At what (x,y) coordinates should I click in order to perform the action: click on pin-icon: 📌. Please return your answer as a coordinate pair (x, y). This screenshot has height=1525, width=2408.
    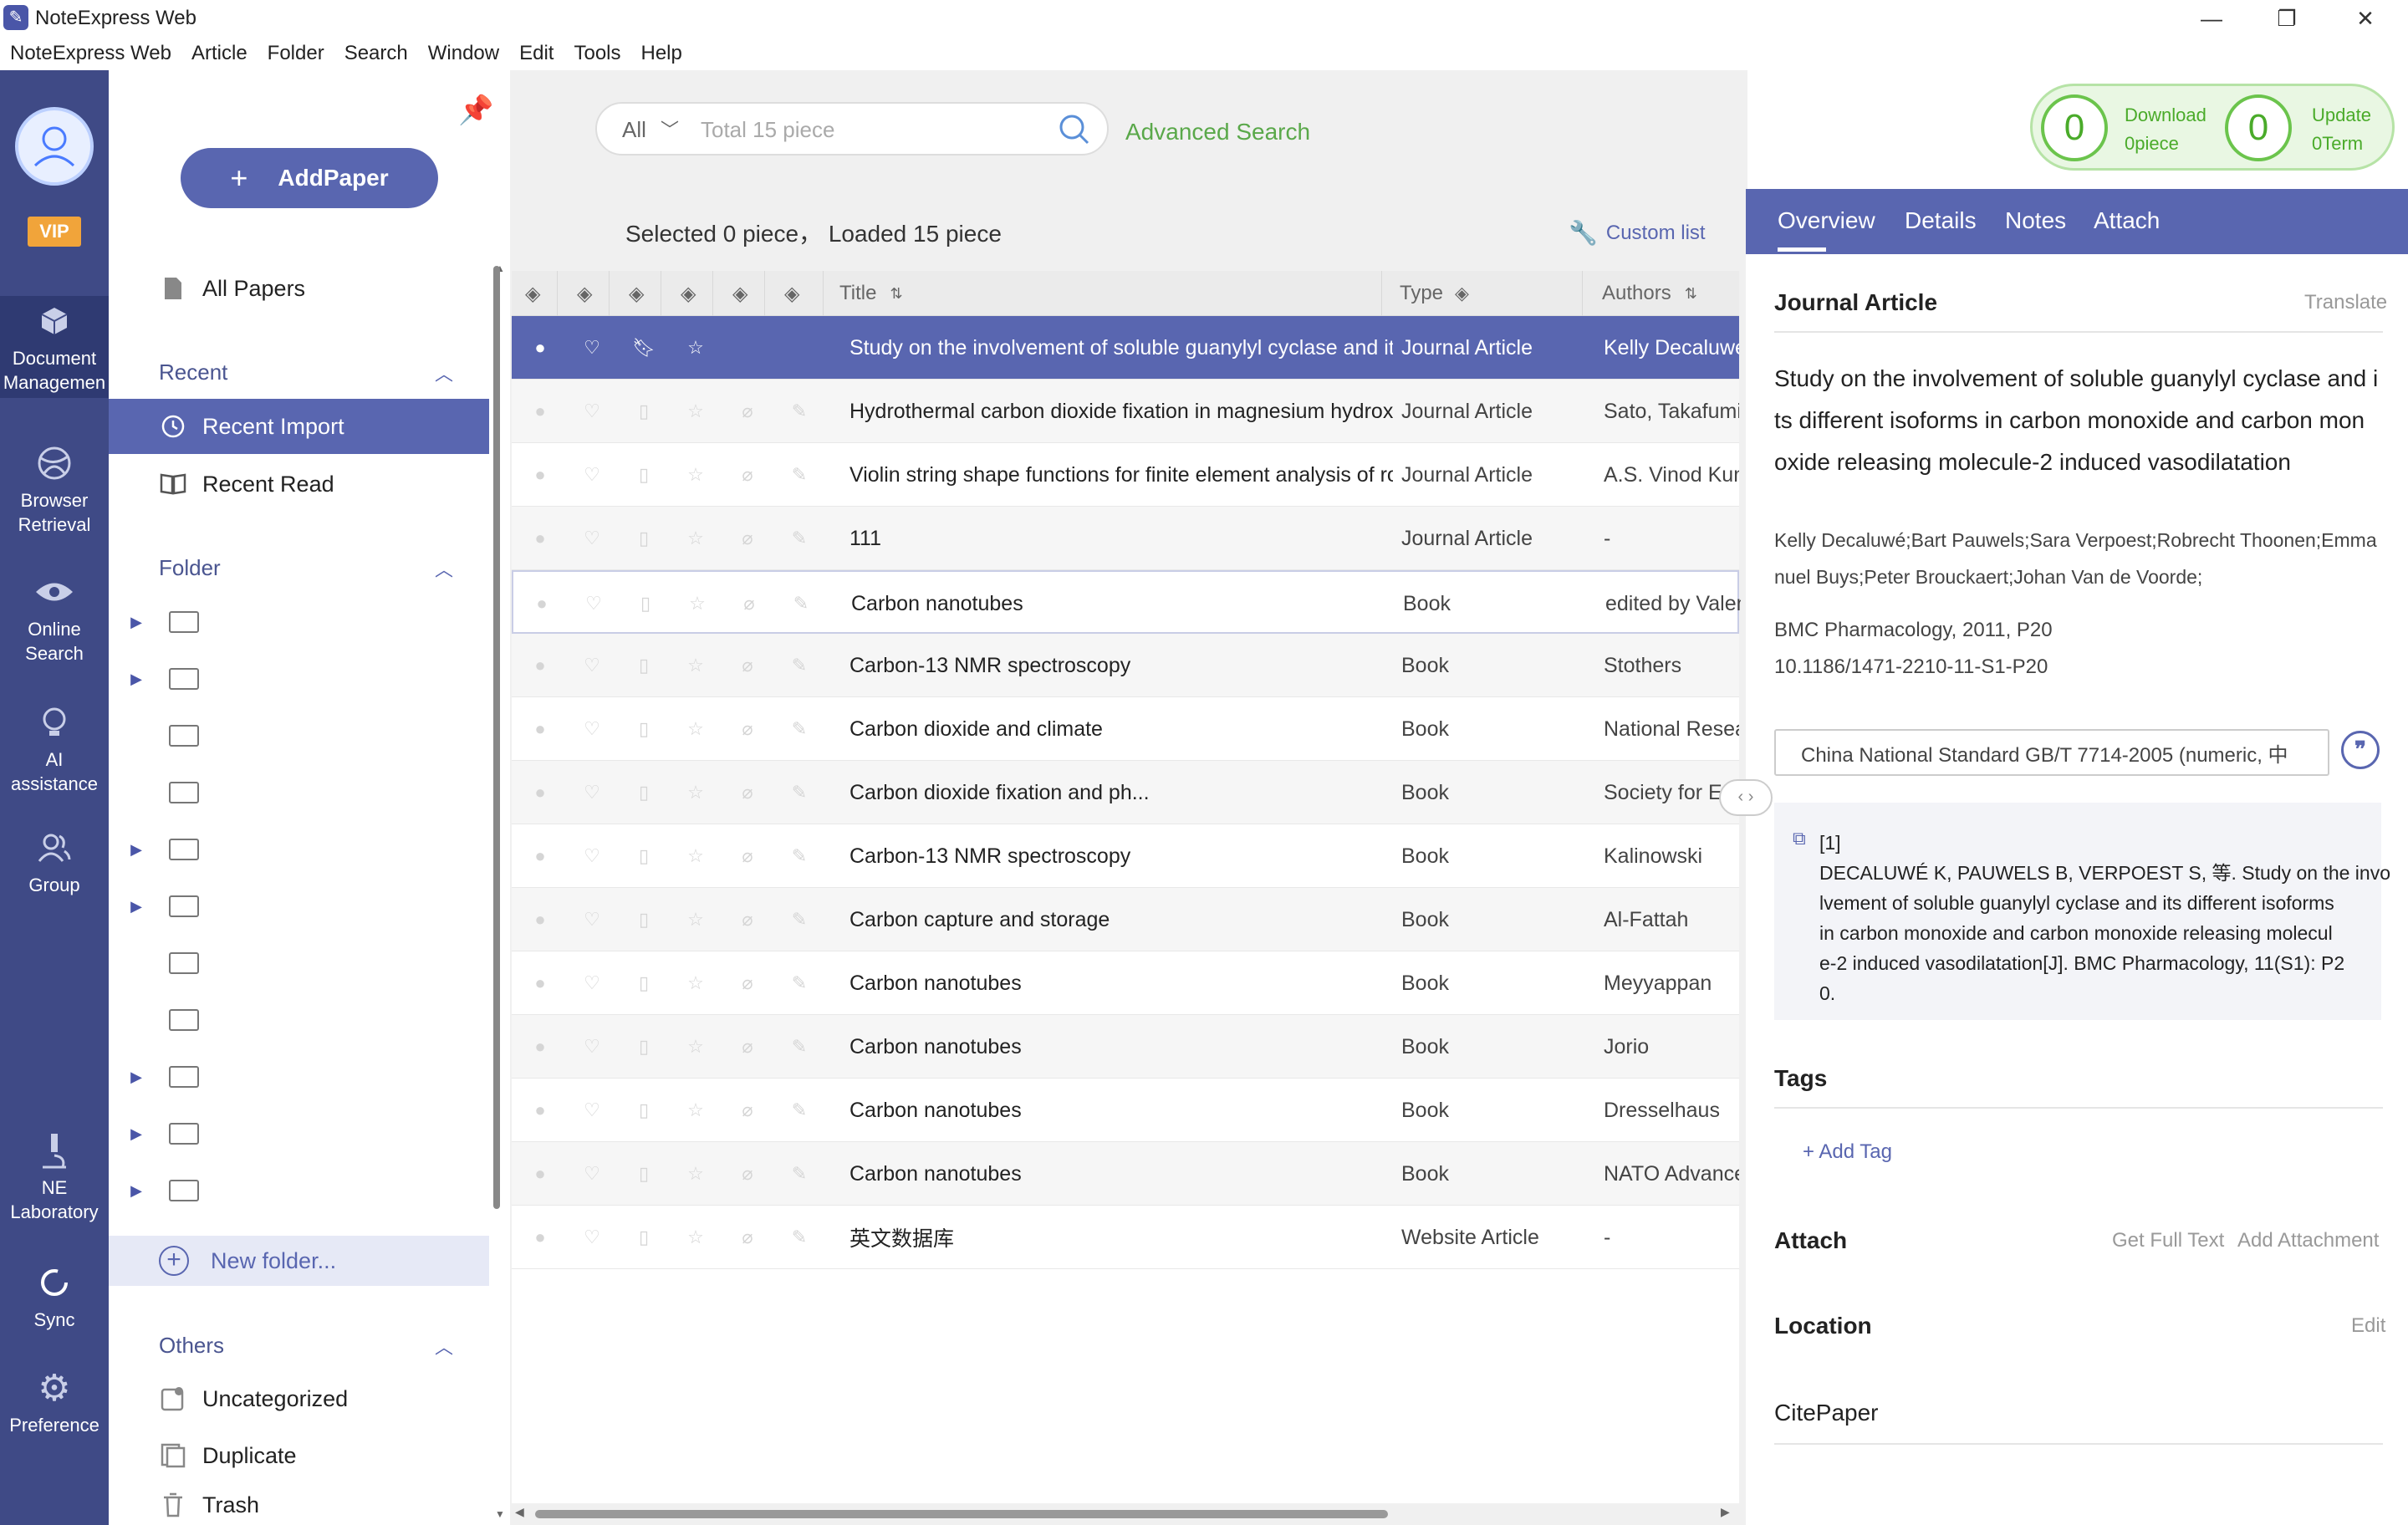
    Looking at the image, I should click on (476, 110).